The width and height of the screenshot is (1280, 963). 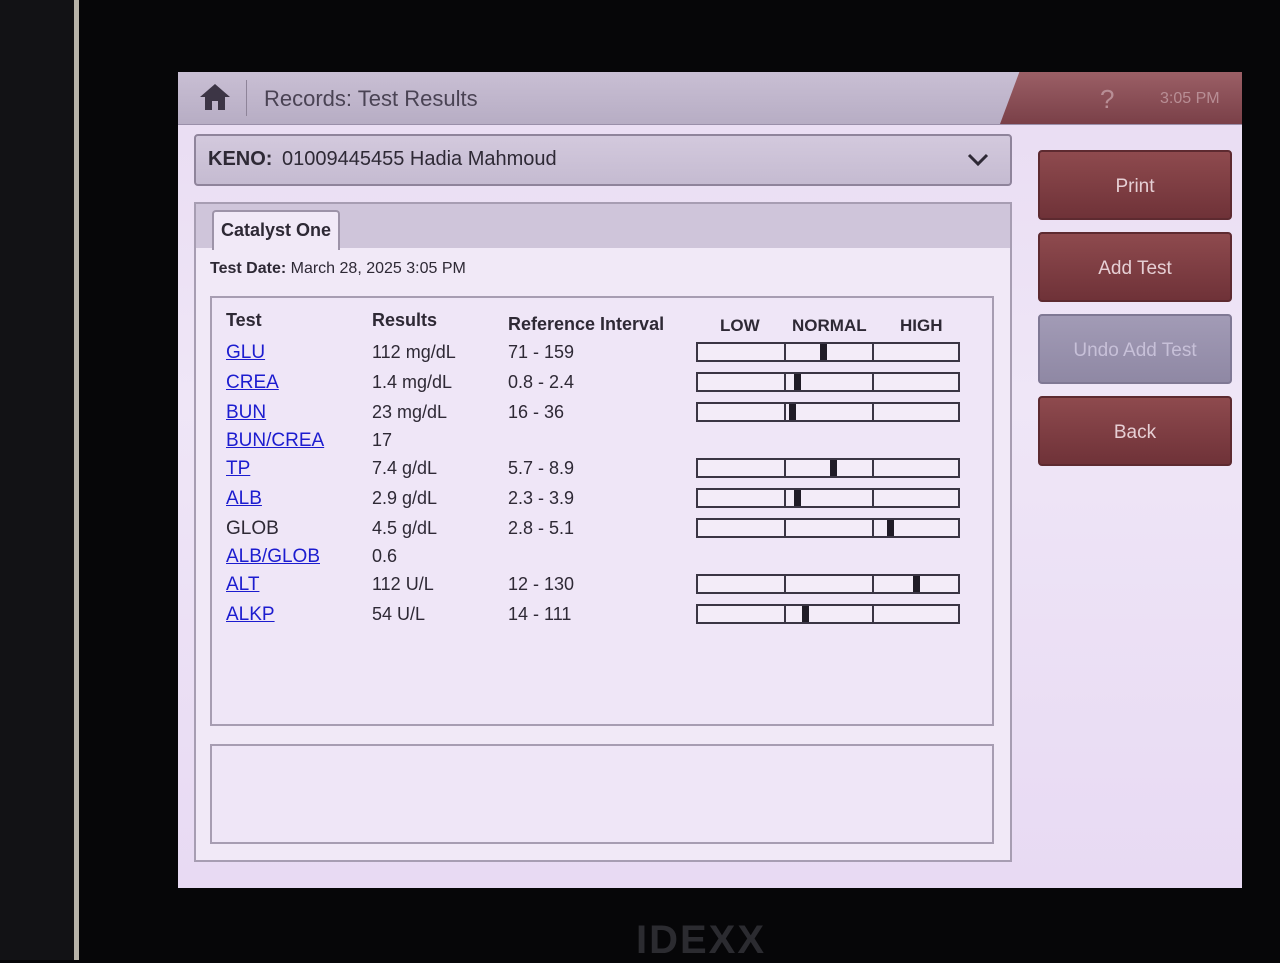 What do you see at coordinates (603, 160) in the screenshot?
I see `patient-selector: KENO: 01009445455 Hadia Mahmoud` at bounding box center [603, 160].